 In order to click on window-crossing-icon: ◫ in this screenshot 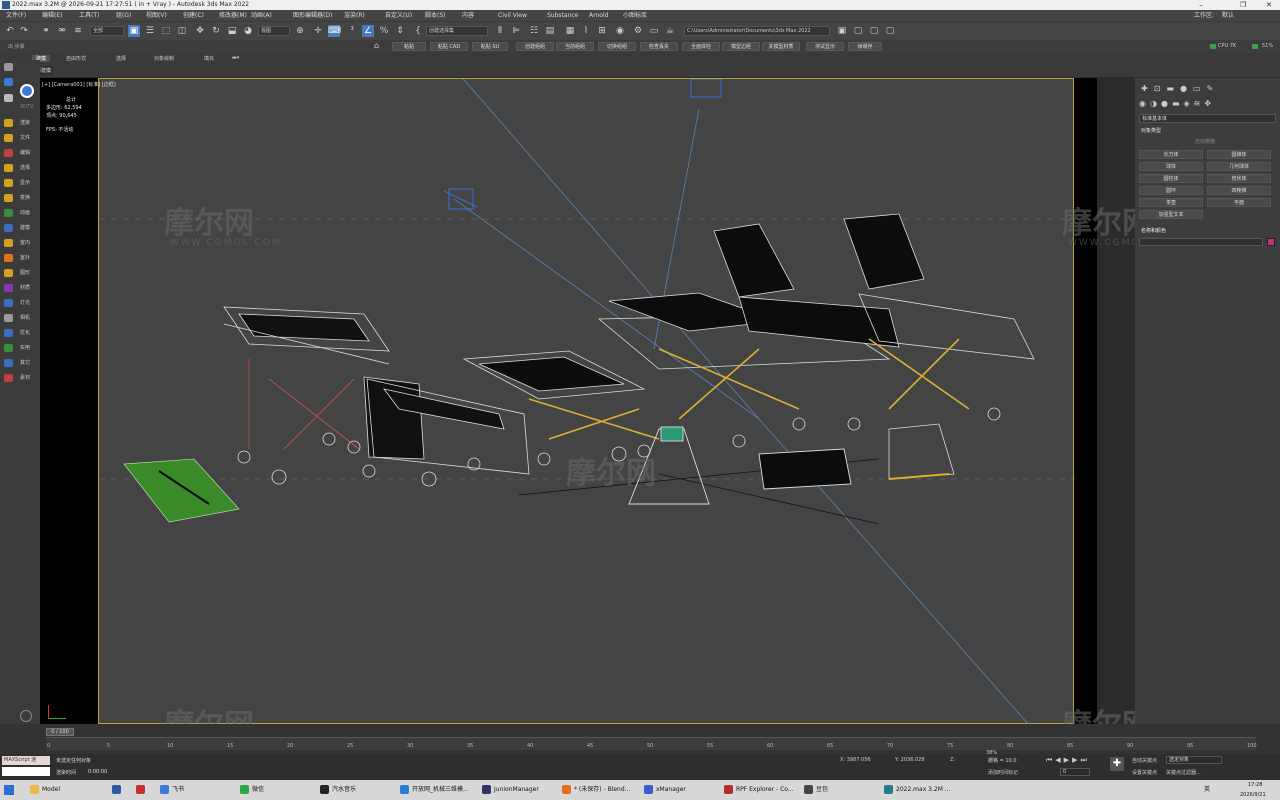, I will do `click(182, 31)`.